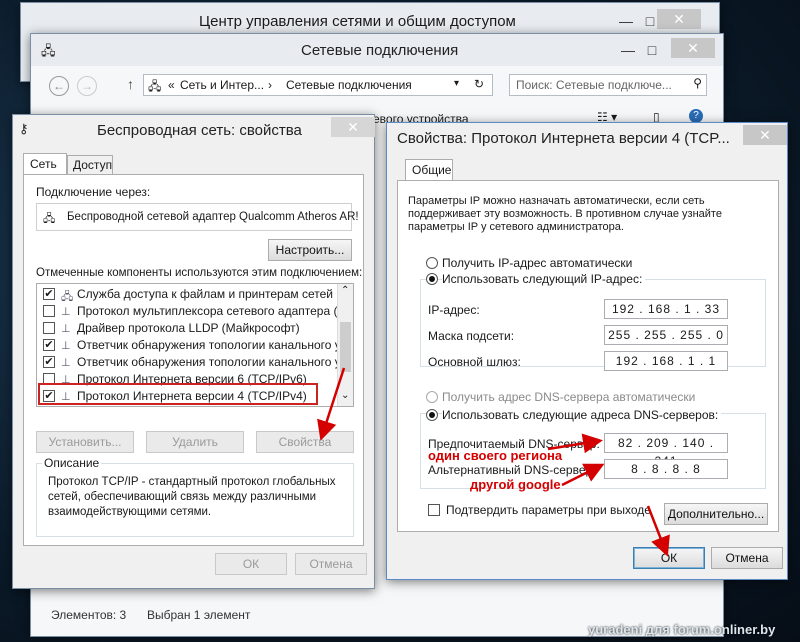 Image resolution: width=800 pixels, height=642 pixels. Describe the element at coordinates (93, 165) in the screenshot. I see `tab-sharing-label: Доступ` at that location.